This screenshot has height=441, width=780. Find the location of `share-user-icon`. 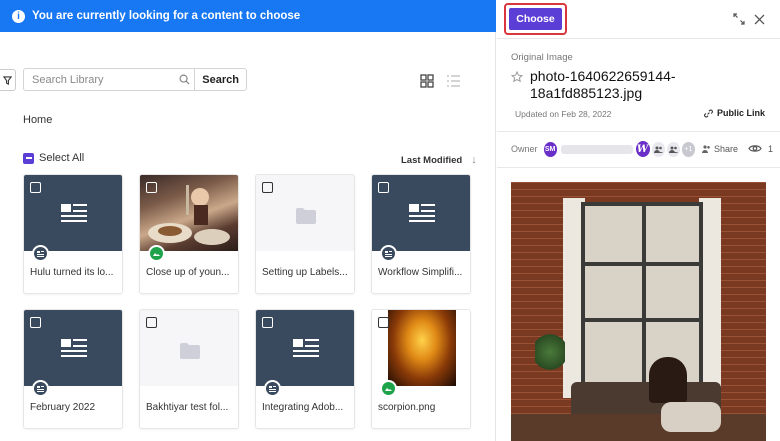

share-user-icon is located at coordinates (705, 149).